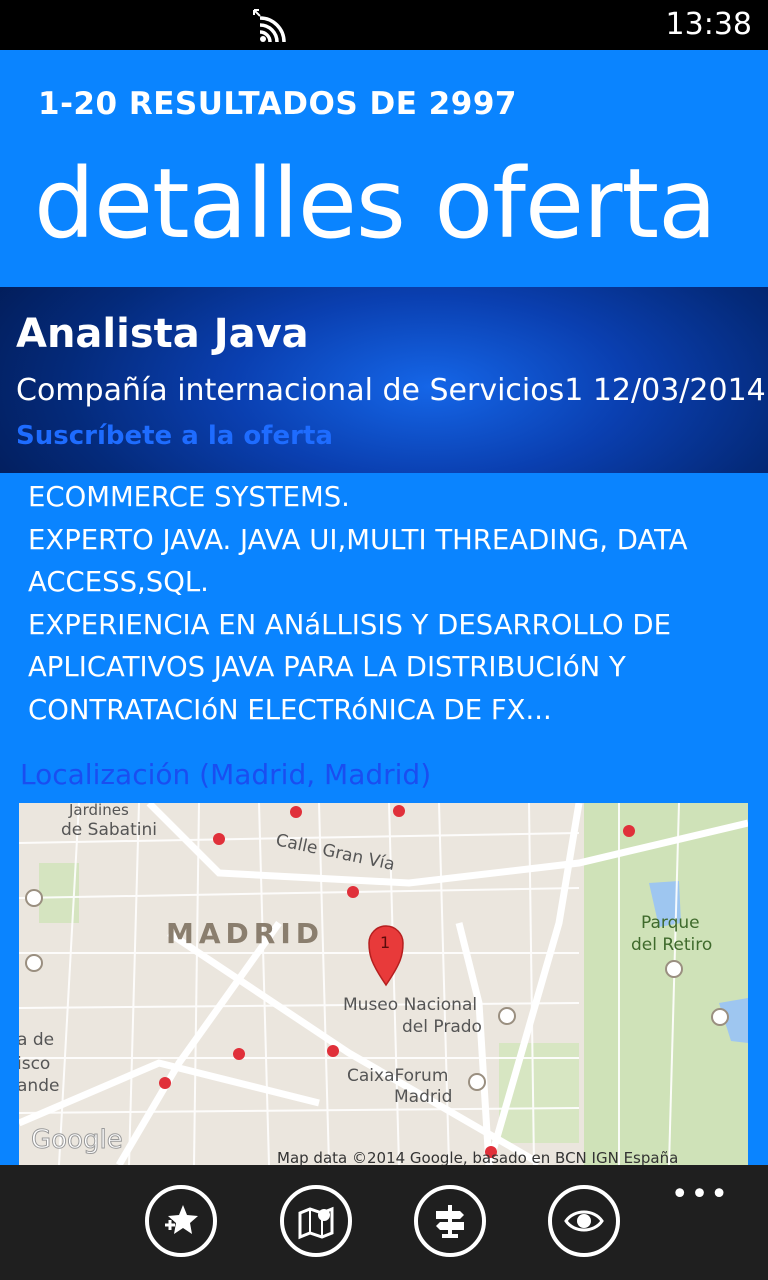 Image resolution: width=768 pixels, height=1280 pixels. What do you see at coordinates (36, 1040) in the screenshot?
I see `map-label-left-1: a de` at bounding box center [36, 1040].